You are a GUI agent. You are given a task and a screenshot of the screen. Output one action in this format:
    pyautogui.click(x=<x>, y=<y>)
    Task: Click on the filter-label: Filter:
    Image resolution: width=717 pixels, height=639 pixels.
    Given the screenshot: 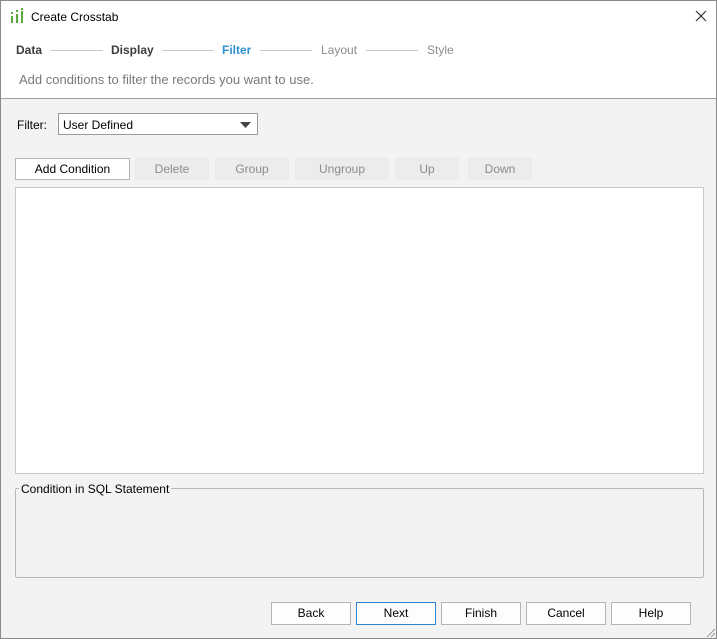 What is the action you would take?
    pyautogui.click(x=32, y=125)
    